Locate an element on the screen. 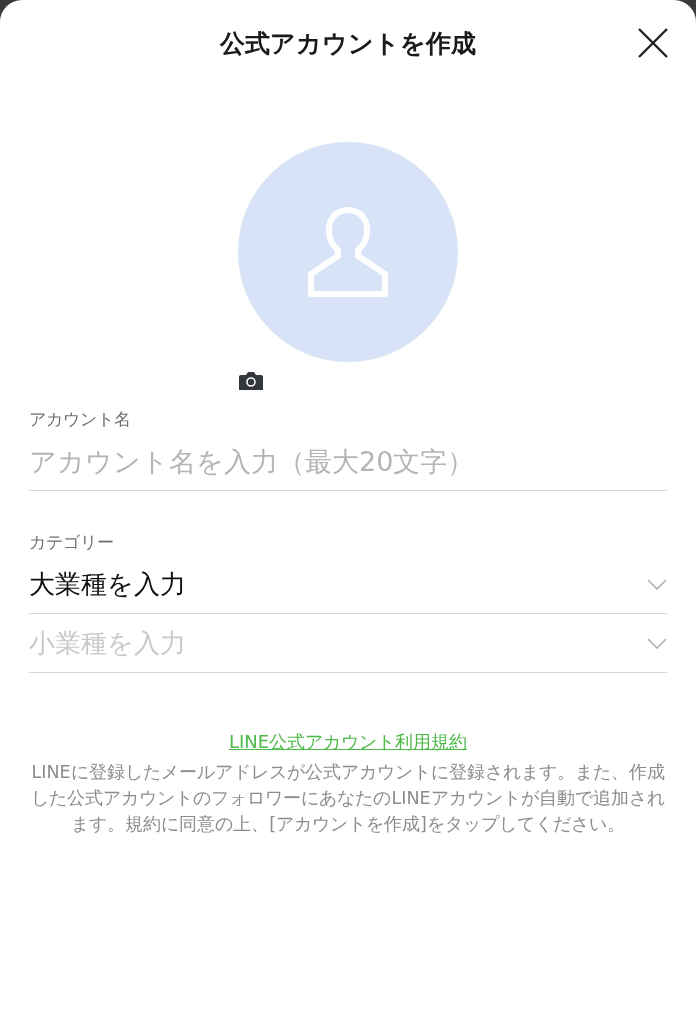  field-label: カテゴリー is located at coordinates (72, 542).